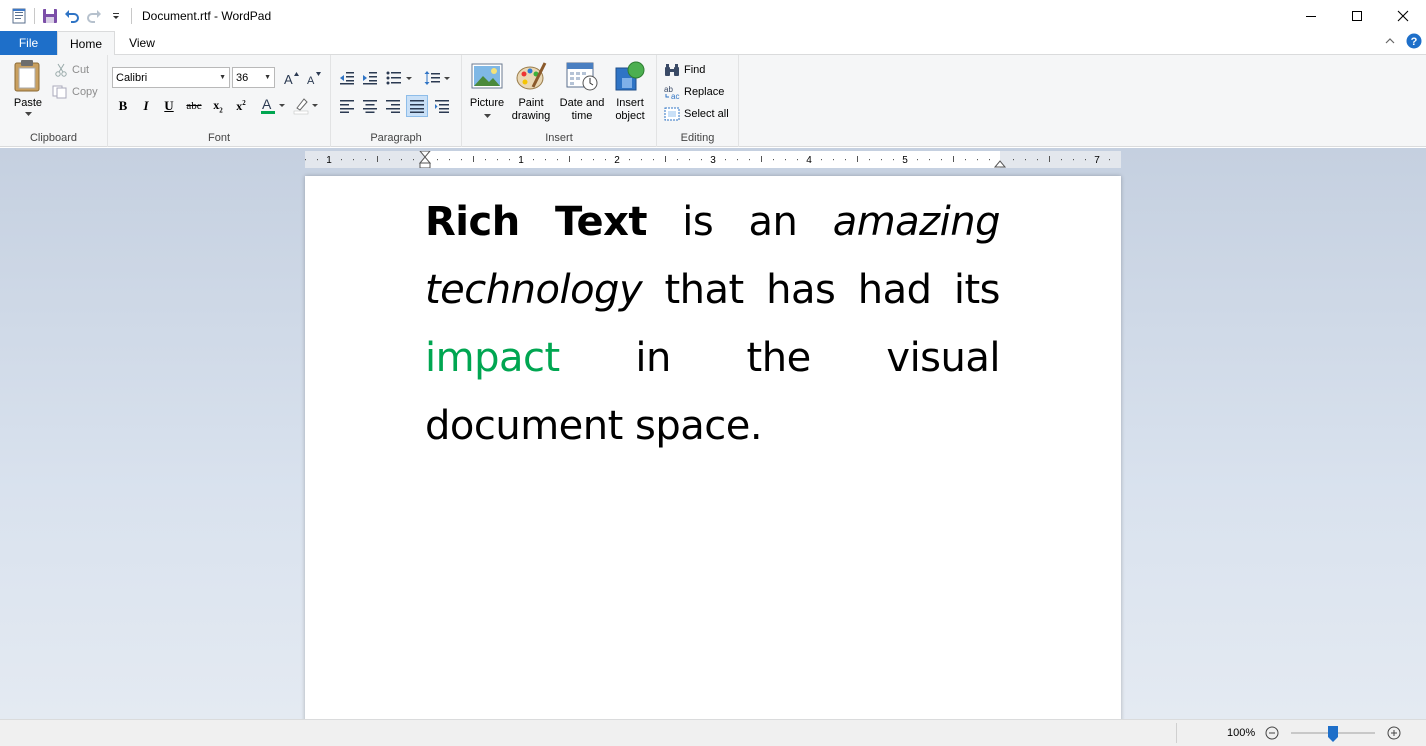 The width and height of the screenshot is (1426, 746). What do you see at coordinates (28, 87) in the screenshot?
I see `paste-button: Paste` at bounding box center [28, 87].